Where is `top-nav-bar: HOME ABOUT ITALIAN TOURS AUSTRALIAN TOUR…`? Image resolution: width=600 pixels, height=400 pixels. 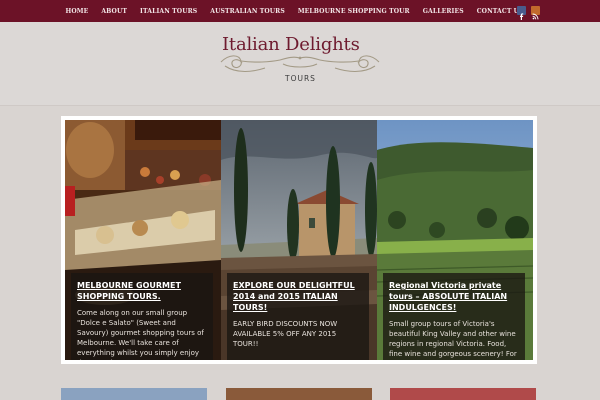
top-nav-bar: HOME ABOUT ITALIAN TOURS AUSTRALIAN TOUR… is located at coordinates (300, 11).